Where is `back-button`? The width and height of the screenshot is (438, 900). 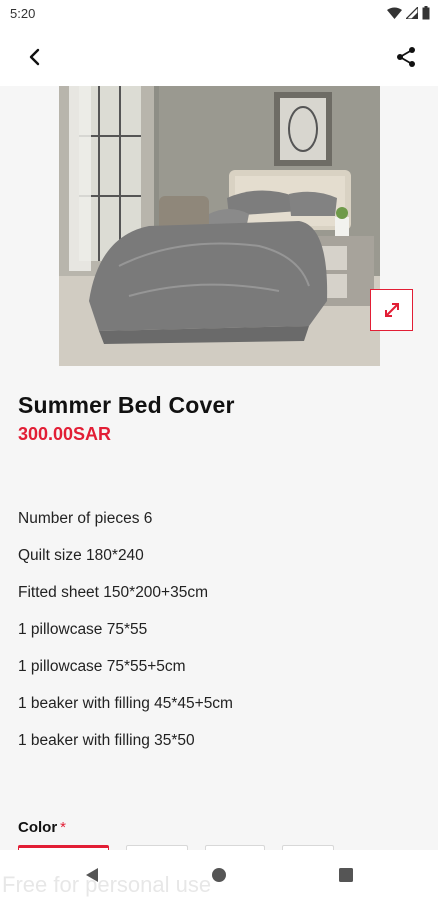
back-button is located at coordinates (34, 57).